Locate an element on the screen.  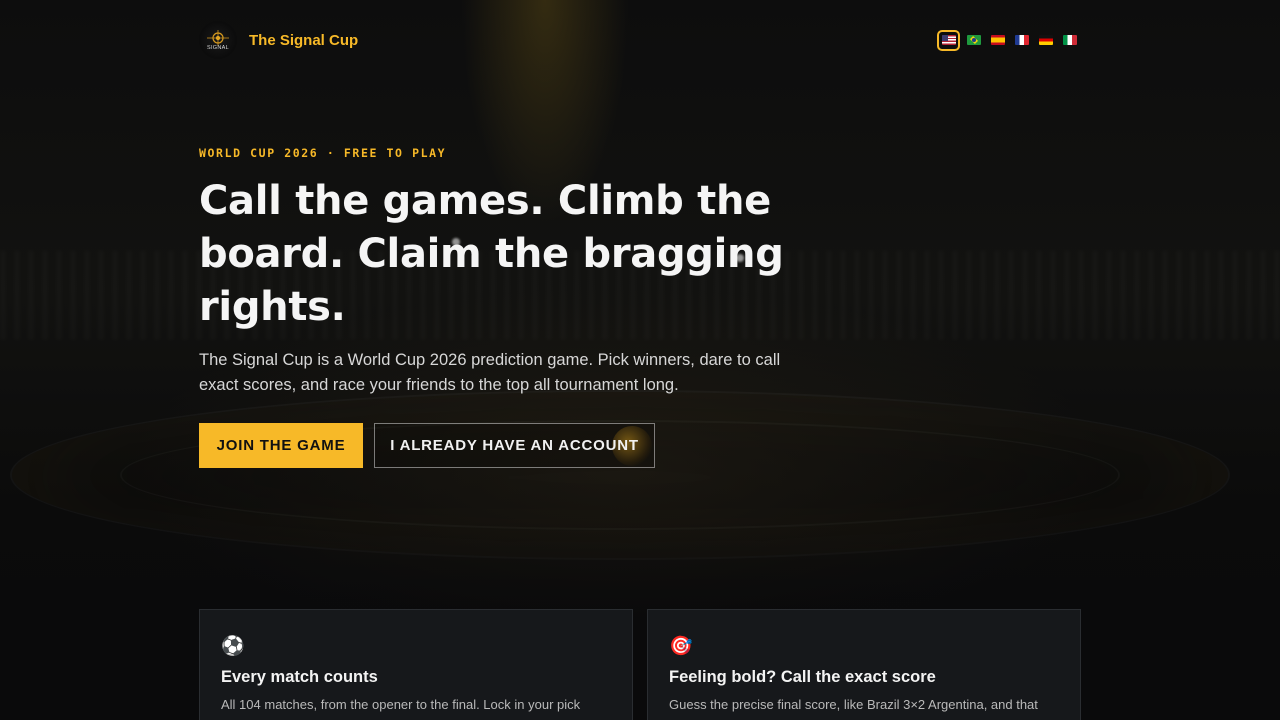
compass-icon is located at coordinates (218, 37).